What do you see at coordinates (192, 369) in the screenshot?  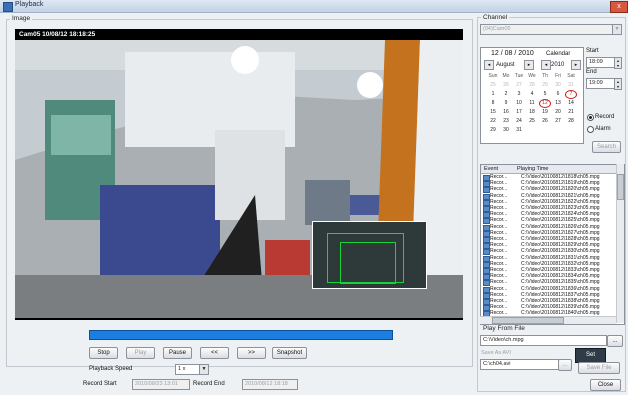 I see `playback-speed-select: 1 x ▼` at bounding box center [192, 369].